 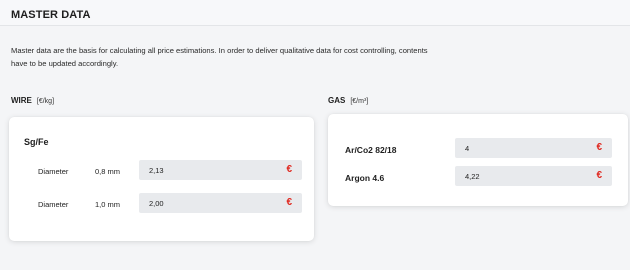 I want to click on gas-unit-label: [€/m³], so click(x=359, y=101).